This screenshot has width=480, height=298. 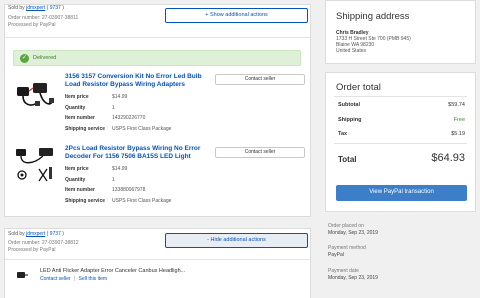 I want to click on payment-method-label: Payment method, so click(x=347, y=248).